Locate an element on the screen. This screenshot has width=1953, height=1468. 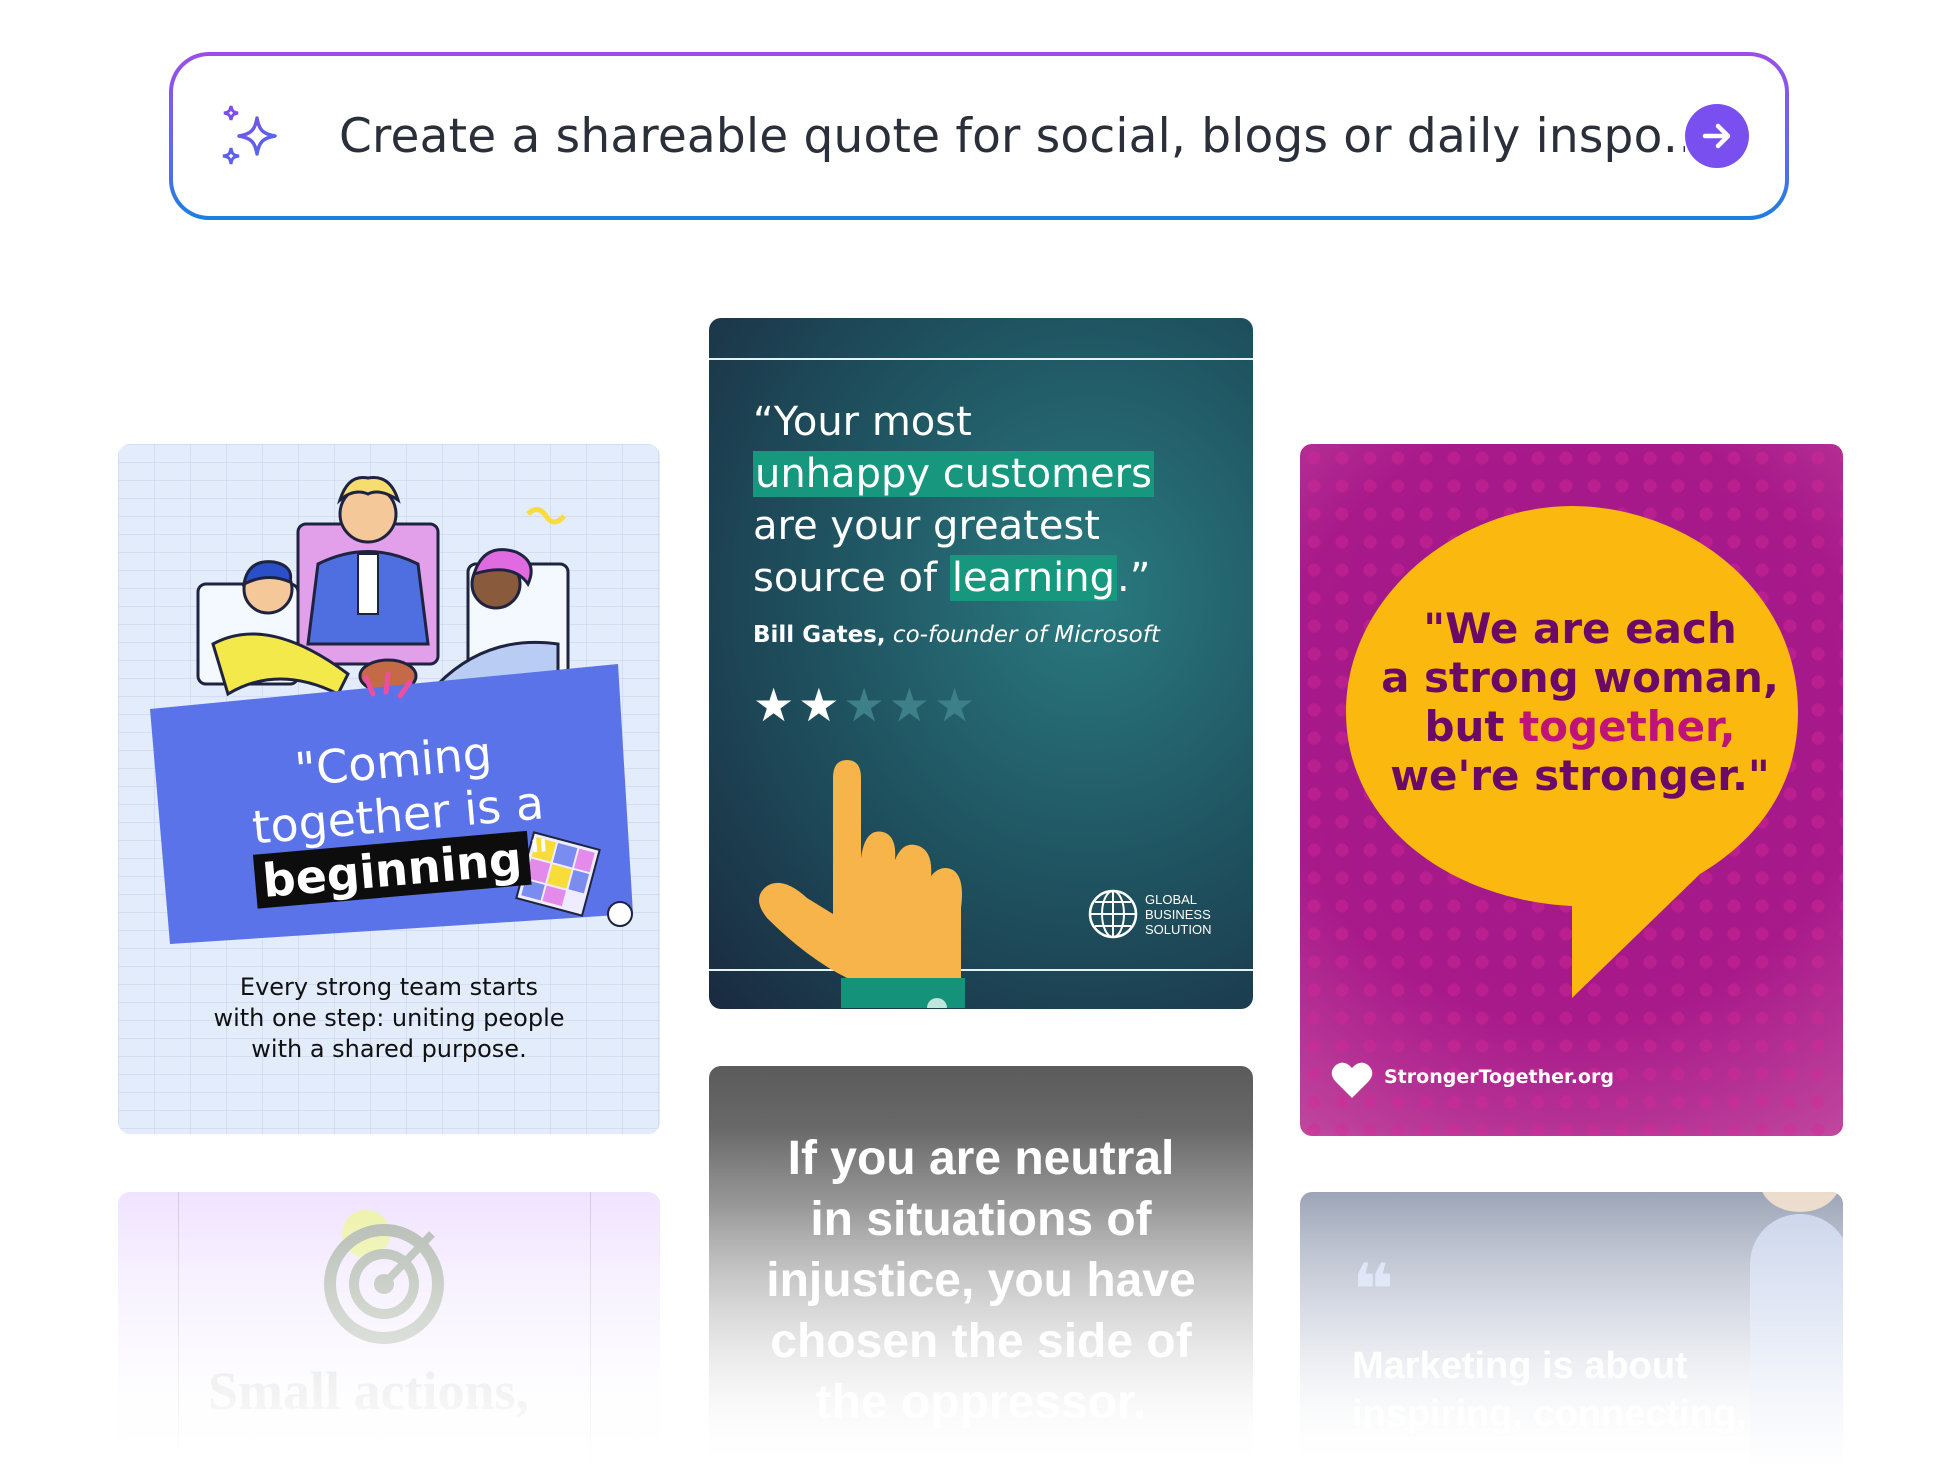
top-divider is located at coordinates (981, 359).